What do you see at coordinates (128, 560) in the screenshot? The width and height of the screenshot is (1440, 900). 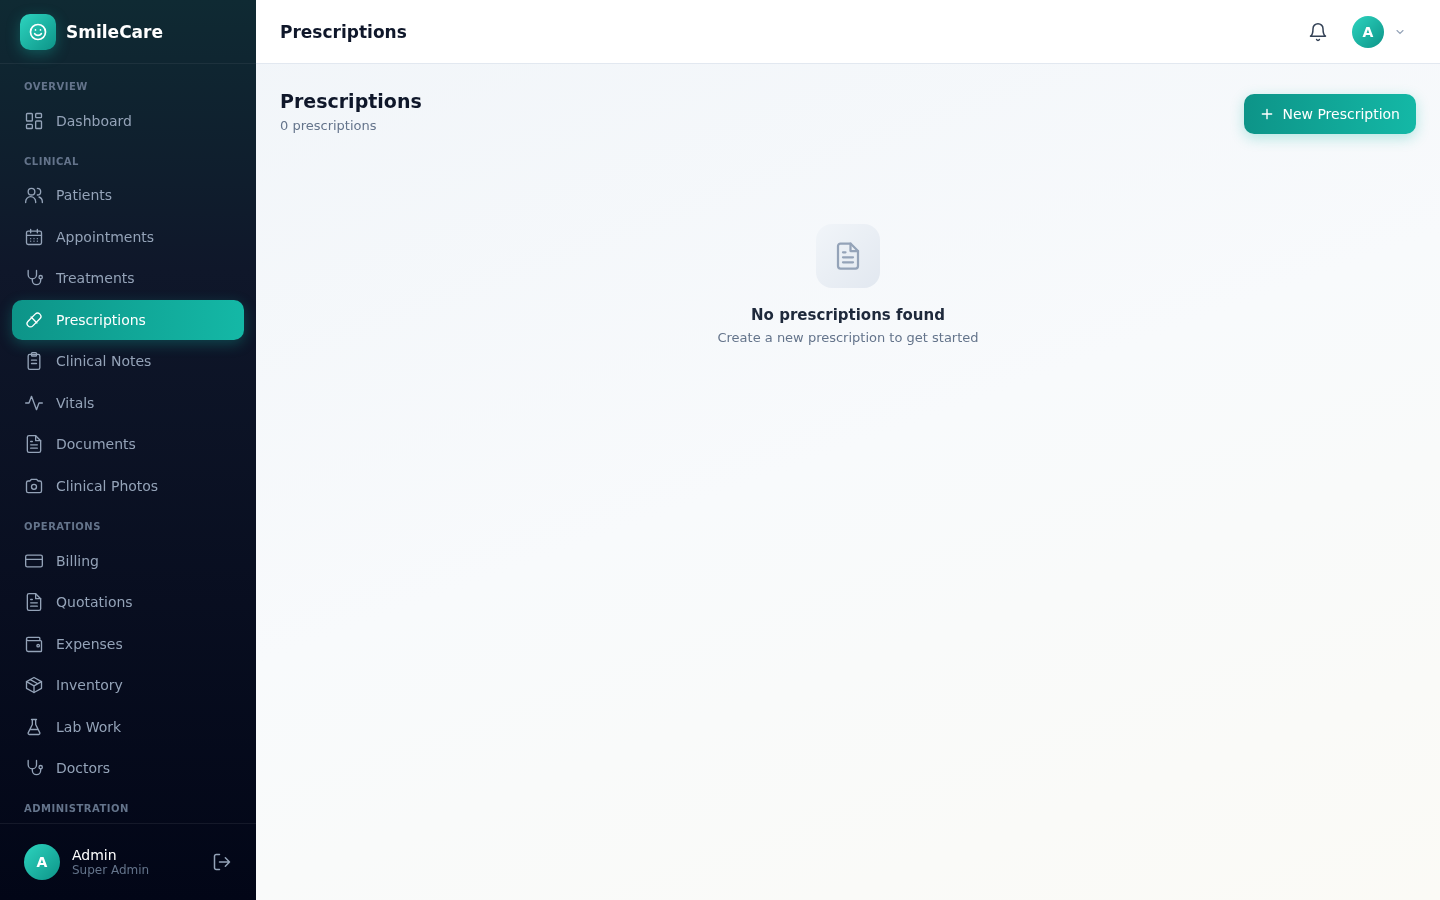 I see `nav-item: Billing` at bounding box center [128, 560].